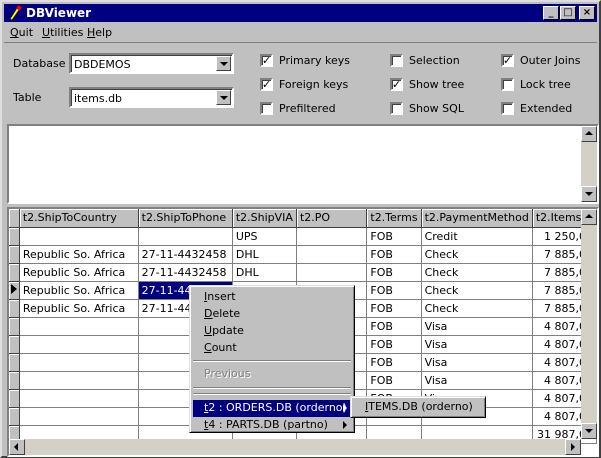  I want to click on menu-item-insert: Insert, so click(272, 297).